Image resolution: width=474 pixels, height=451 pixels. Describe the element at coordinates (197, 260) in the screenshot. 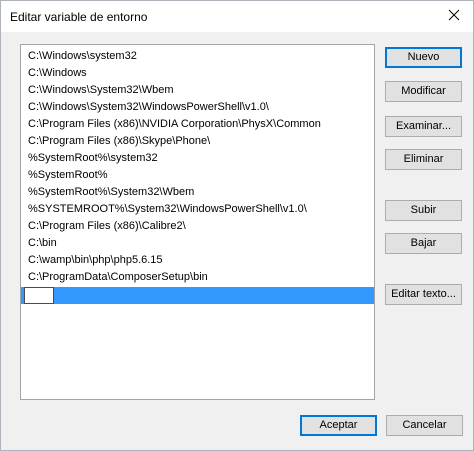

I see `list-item: C:\wamp\bin\php\php5.6.15` at that location.